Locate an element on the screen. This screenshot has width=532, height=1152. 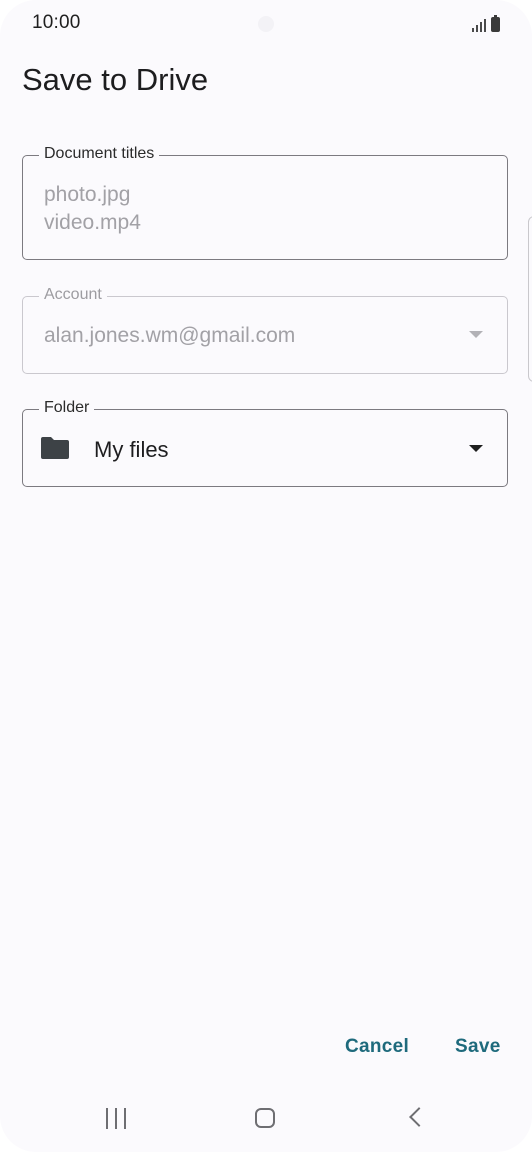
document-titles-label: Document titles is located at coordinates (99, 154).